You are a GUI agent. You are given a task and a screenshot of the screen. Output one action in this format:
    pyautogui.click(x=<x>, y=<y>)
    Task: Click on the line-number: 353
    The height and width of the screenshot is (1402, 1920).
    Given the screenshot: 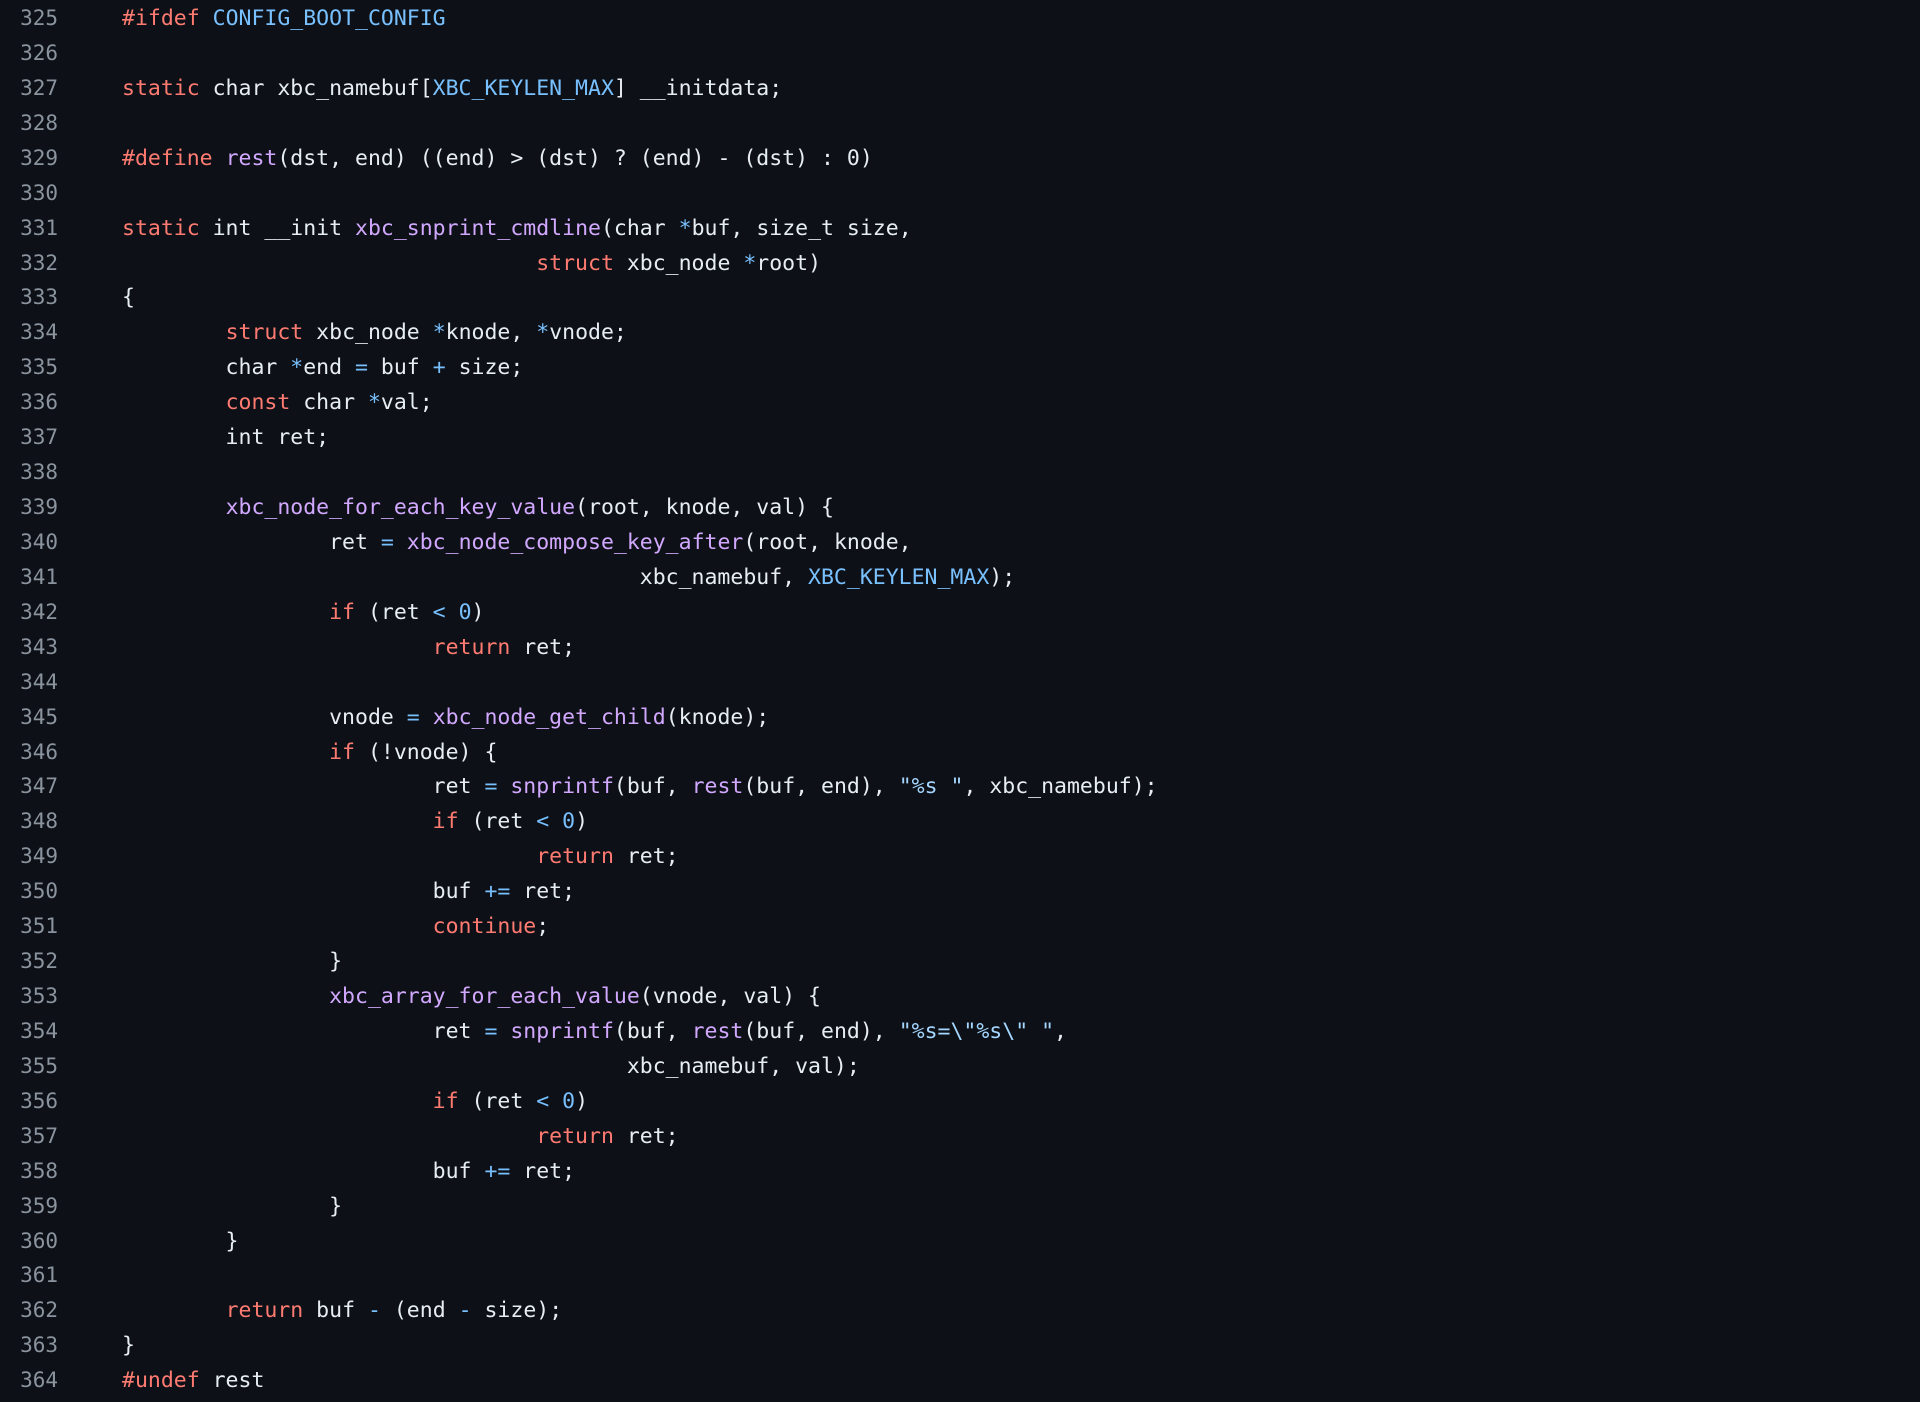 What is the action you would take?
    pyautogui.click(x=29, y=996)
    